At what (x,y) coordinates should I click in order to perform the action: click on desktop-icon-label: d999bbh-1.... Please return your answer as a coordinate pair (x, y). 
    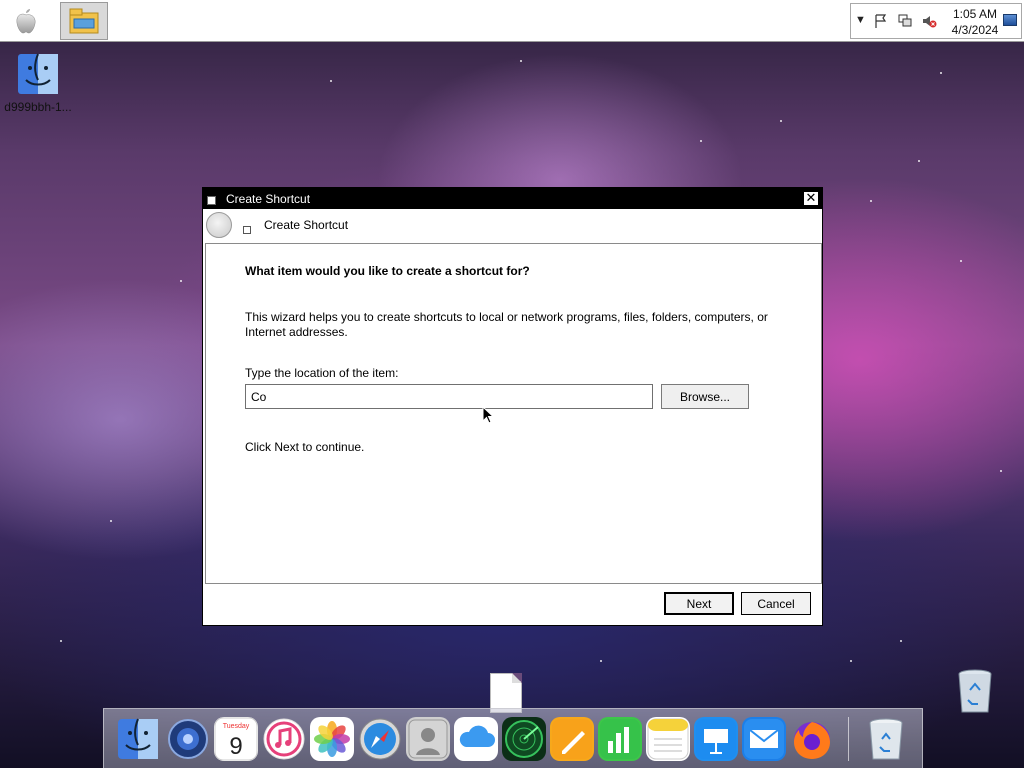
    Looking at the image, I should click on (38, 107).